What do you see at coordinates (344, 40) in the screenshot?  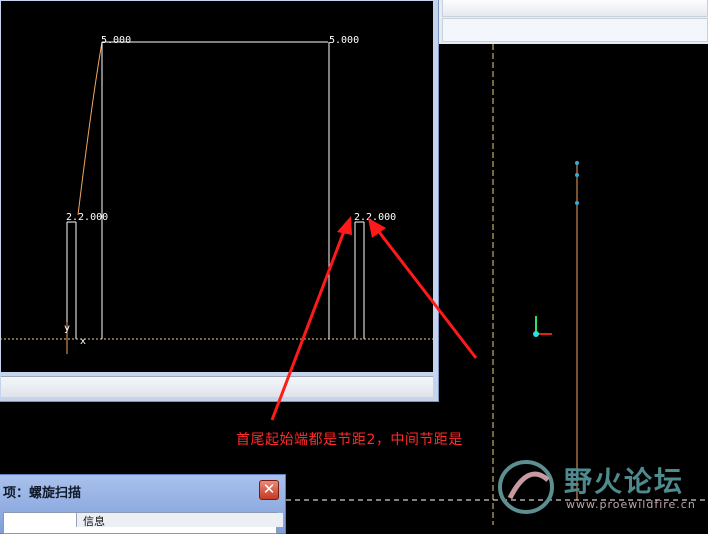 I see `dimension-top-right: 5.000` at bounding box center [344, 40].